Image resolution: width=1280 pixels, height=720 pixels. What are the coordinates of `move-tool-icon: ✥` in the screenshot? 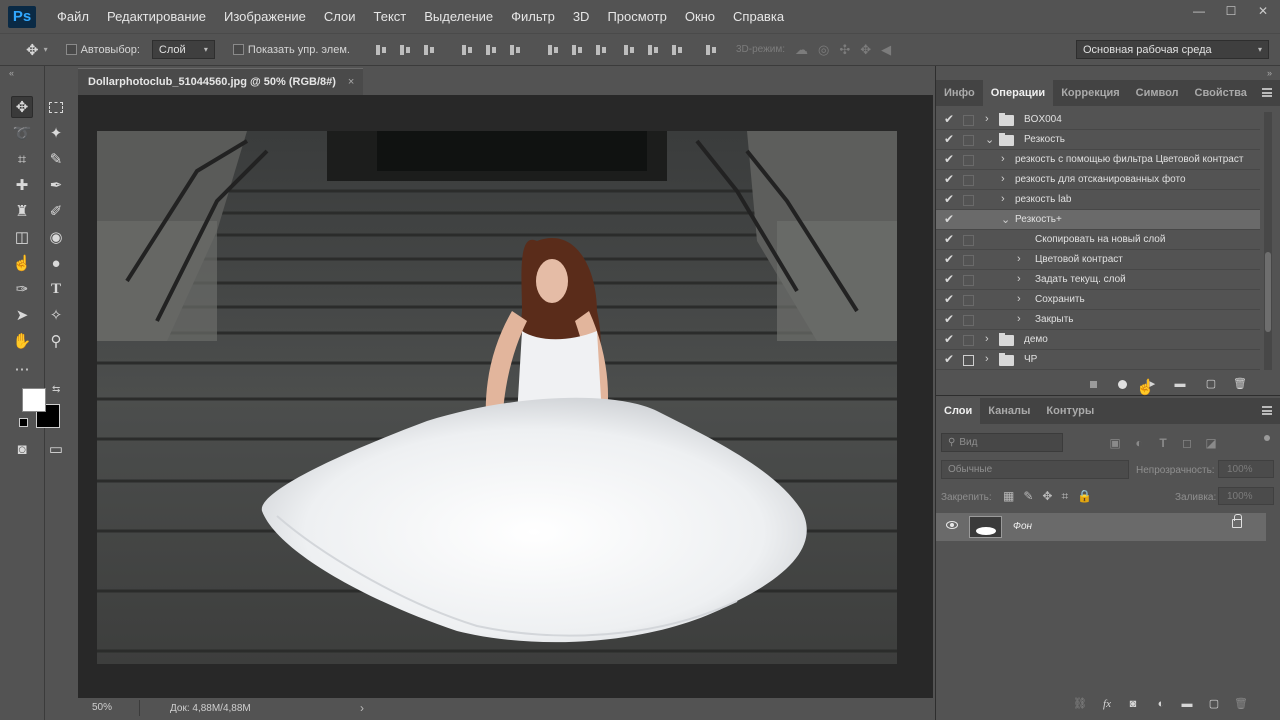 It's located at (32, 50).